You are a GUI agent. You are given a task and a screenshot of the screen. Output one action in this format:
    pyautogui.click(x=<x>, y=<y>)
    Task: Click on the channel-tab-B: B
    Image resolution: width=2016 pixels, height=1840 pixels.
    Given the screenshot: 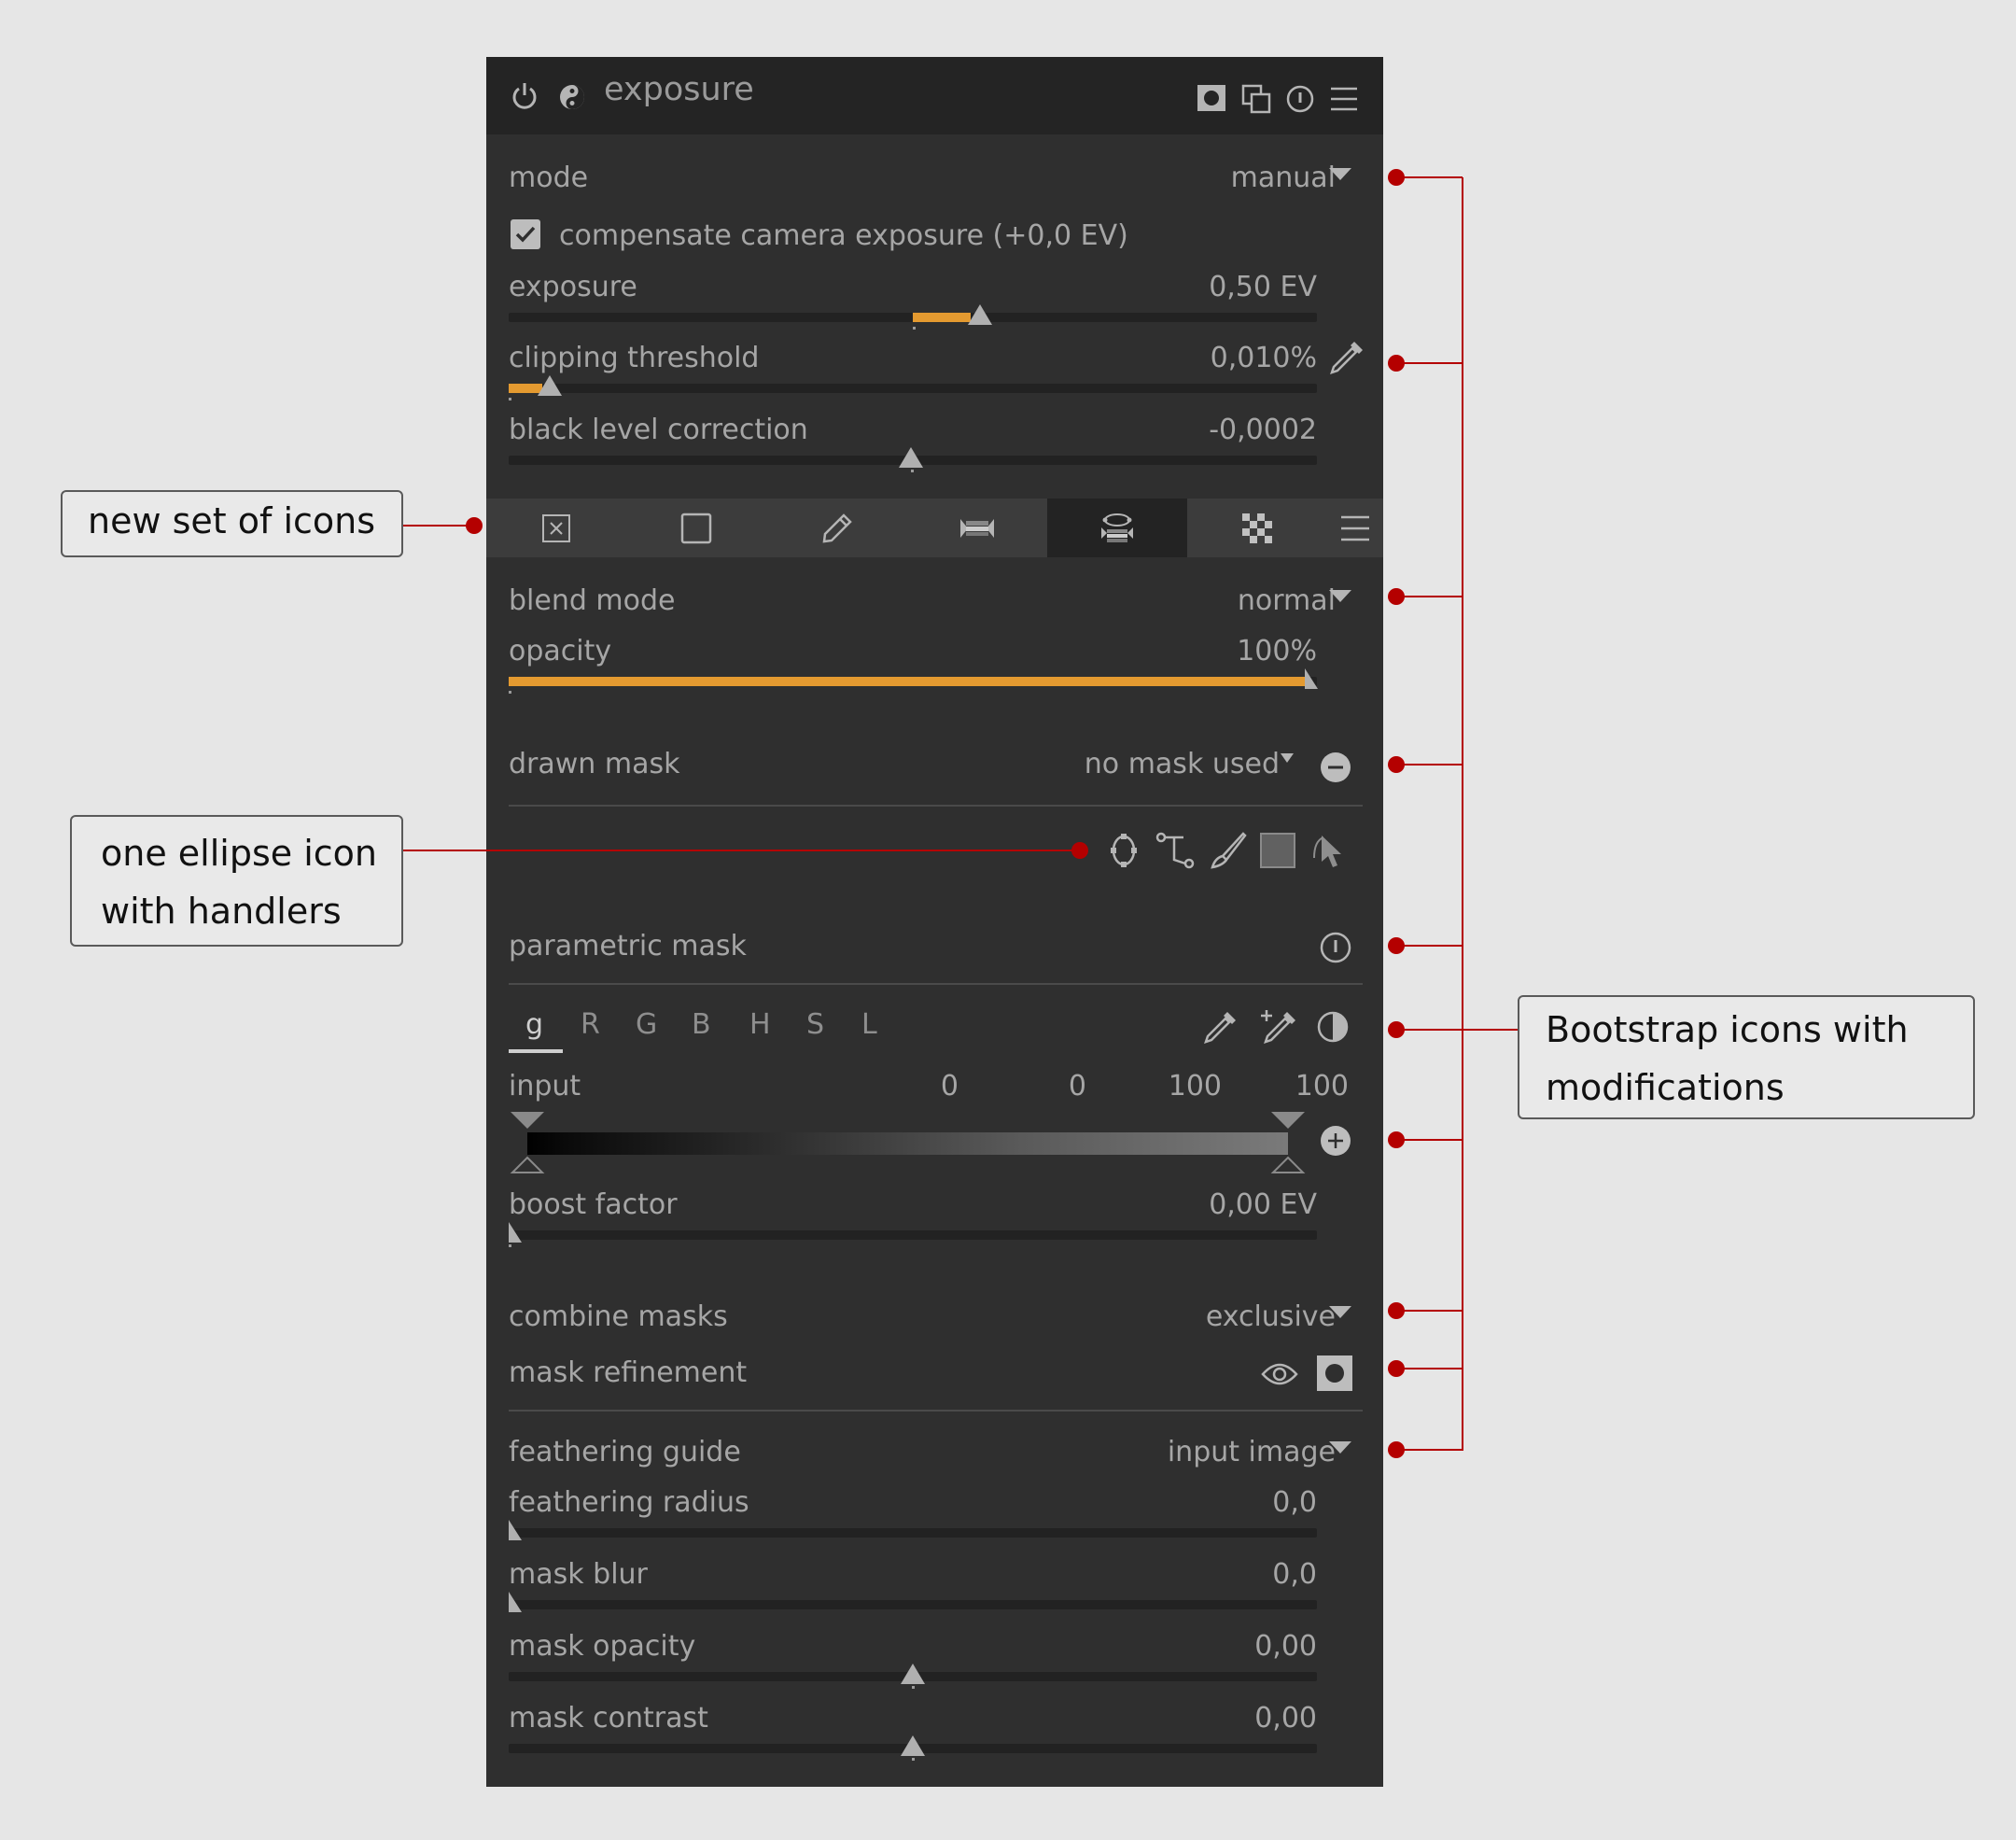 What is the action you would take?
    pyautogui.click(x=701, y=1025)
    